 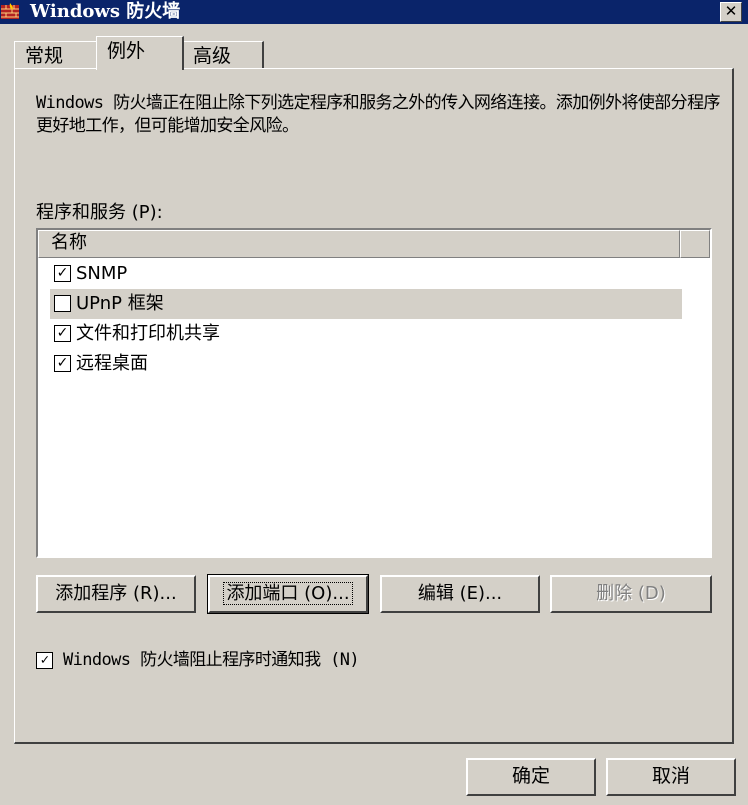 What do you see at coordinates (374, 12) in the screenshot?
I see `title-bar: Windows 防火墙 ✕` at bounding box center [374, 12].